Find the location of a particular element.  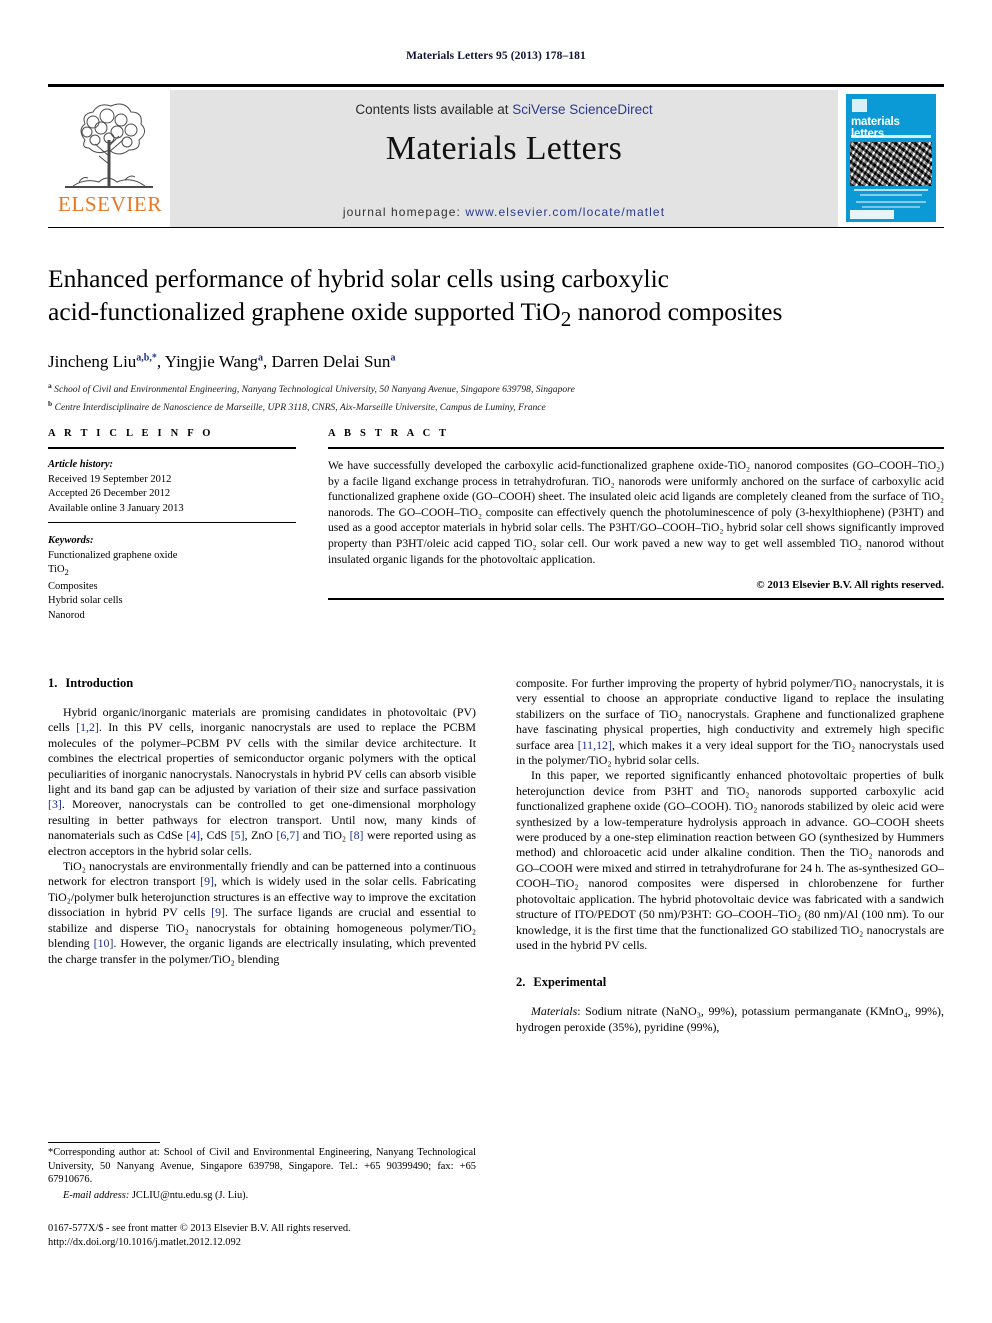

keyword-item: Nanorod is located at coordinates (66, 615).